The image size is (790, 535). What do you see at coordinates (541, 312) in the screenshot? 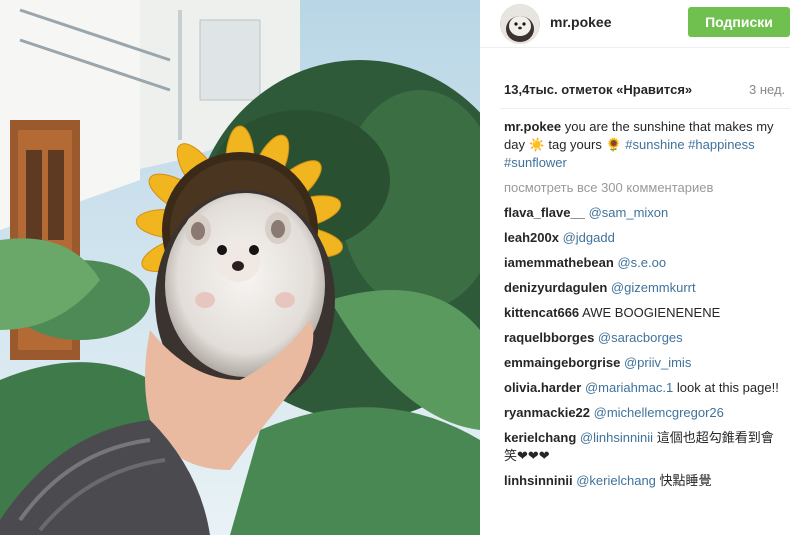
I see `comment-username: kittencat666` at bounding box center [541, 312].